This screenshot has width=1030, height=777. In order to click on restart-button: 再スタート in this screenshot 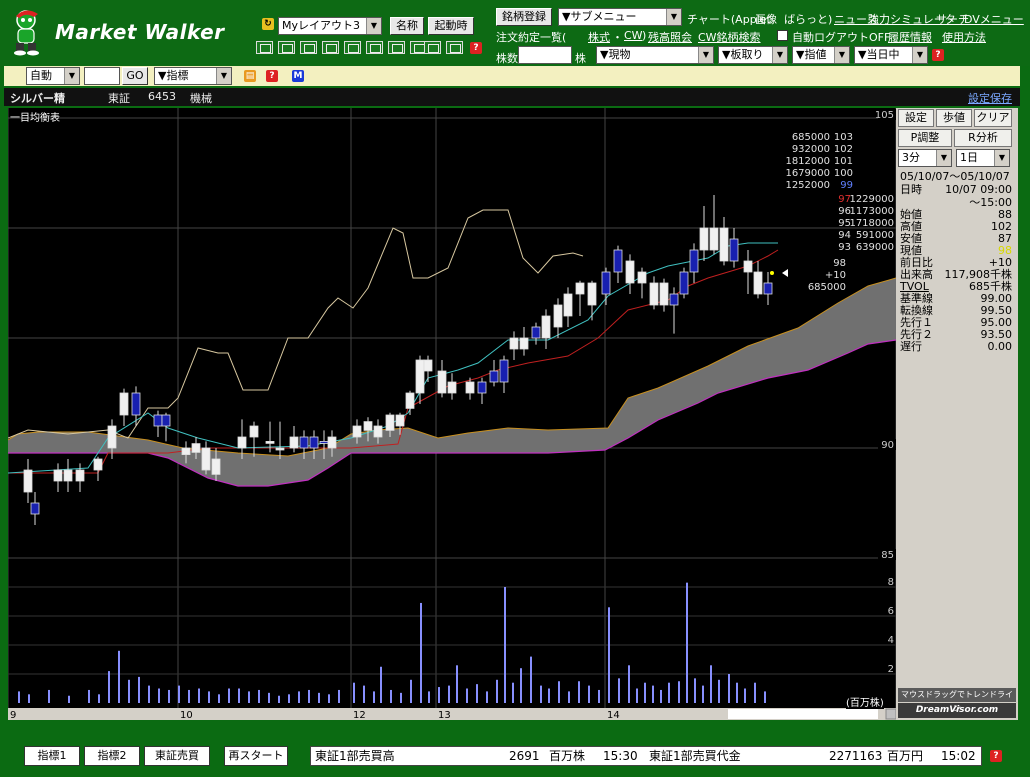, I will do `click(256, 756)`.